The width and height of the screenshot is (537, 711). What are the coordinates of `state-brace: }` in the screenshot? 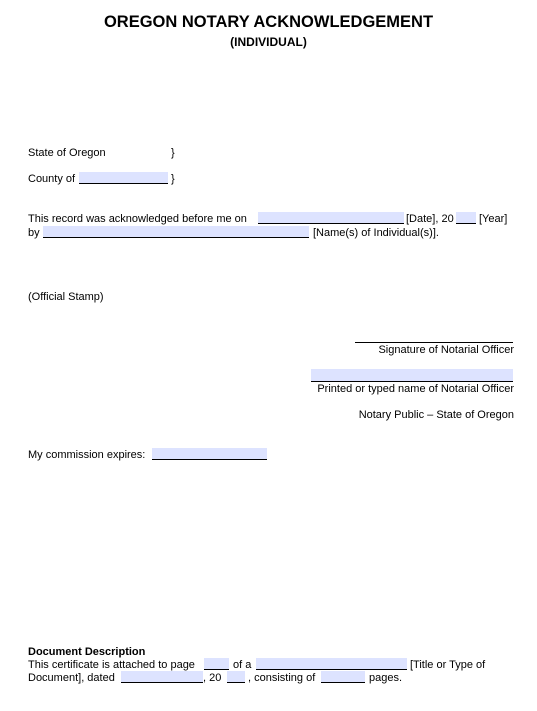 It's located at (173, 153).